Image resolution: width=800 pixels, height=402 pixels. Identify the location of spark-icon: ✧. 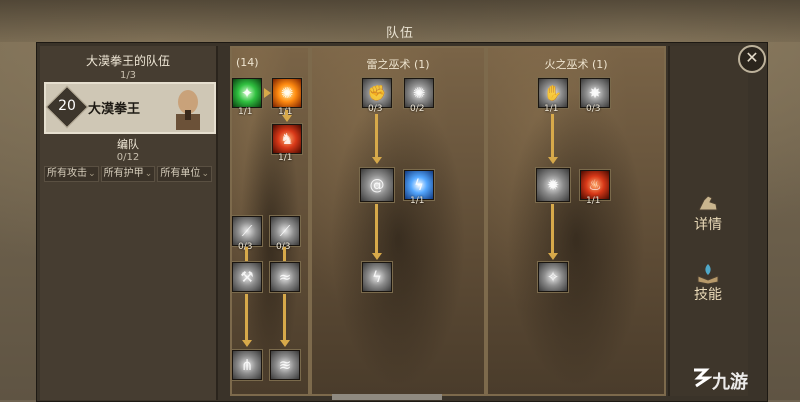
(553, 277).